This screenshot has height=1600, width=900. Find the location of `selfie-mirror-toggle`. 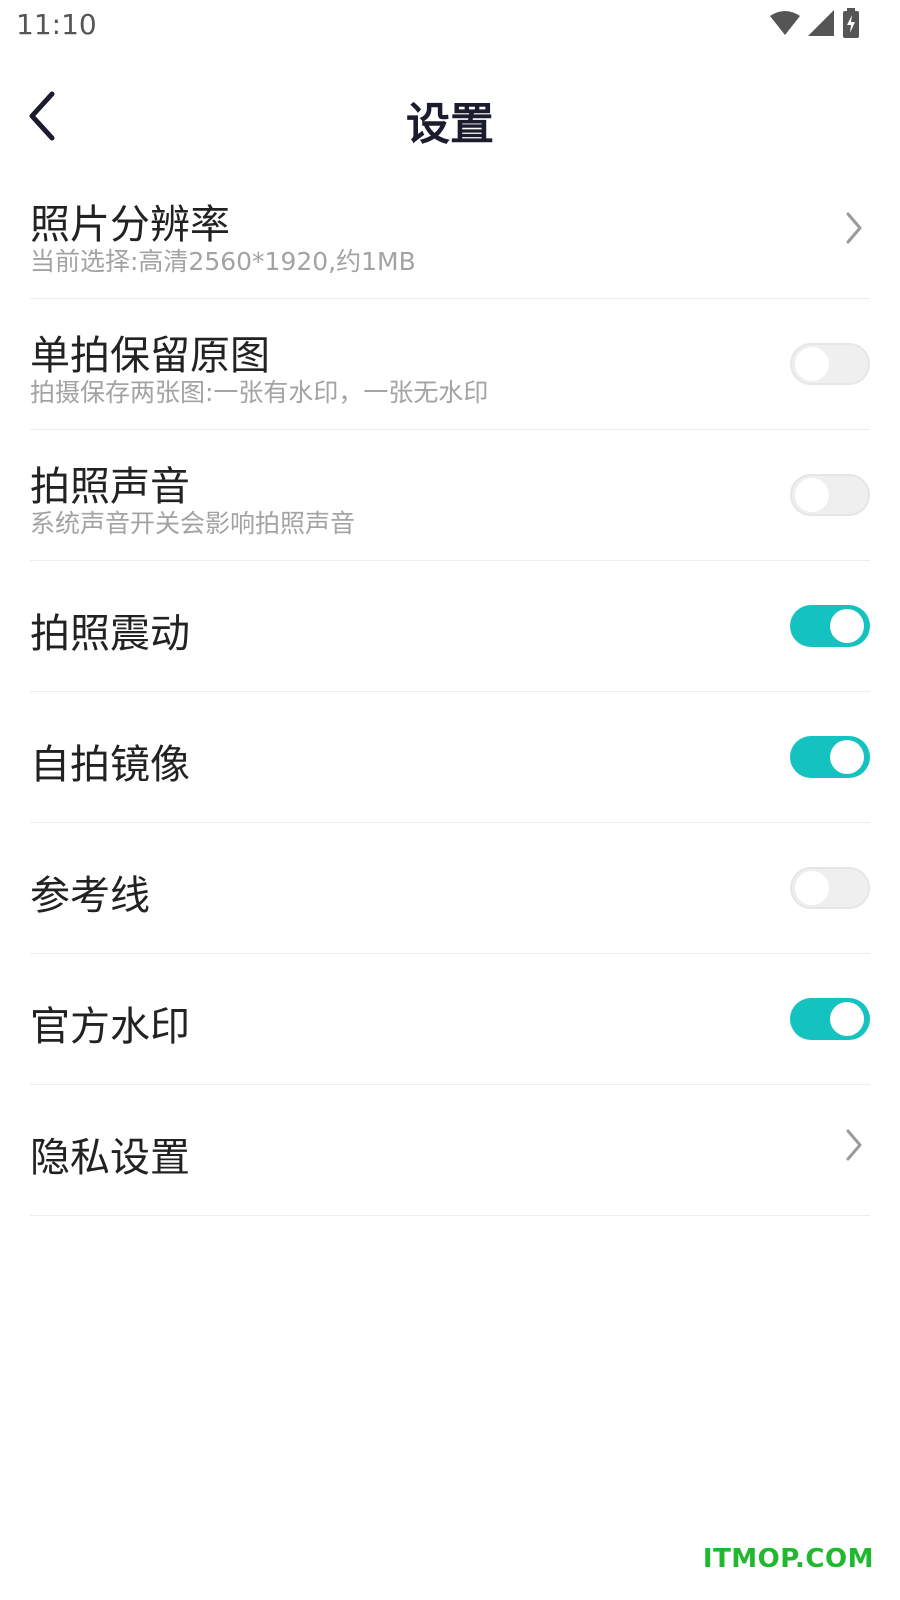

selfie-mirror-toggle is located at coordinates (830, 757).